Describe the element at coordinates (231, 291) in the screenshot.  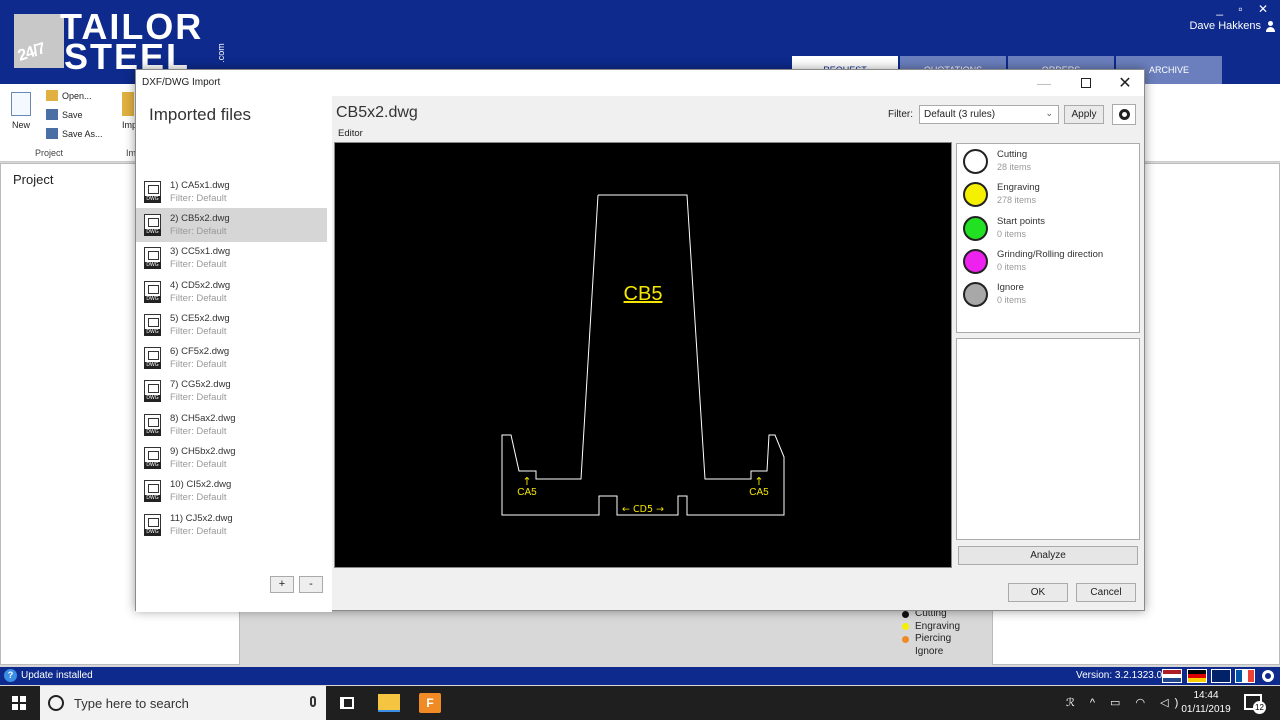
I see `file-list-item: DWG 4) CD5x2.dwg Filter: Default` at that location.